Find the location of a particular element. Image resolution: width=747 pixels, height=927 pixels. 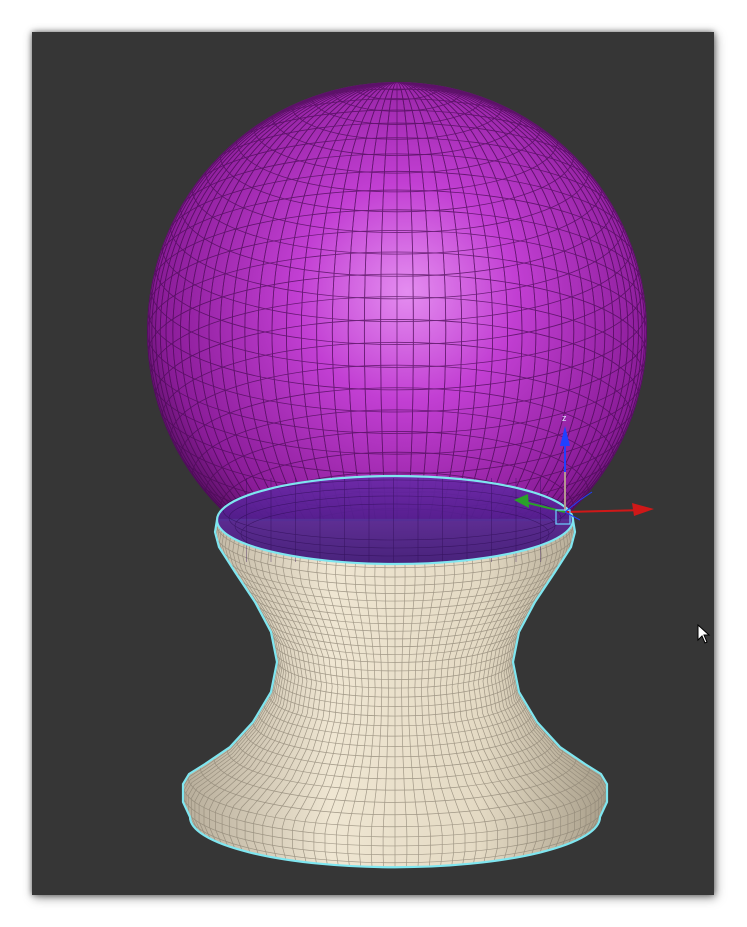

gizmo-x-axis is located at coordinates (604, 511).